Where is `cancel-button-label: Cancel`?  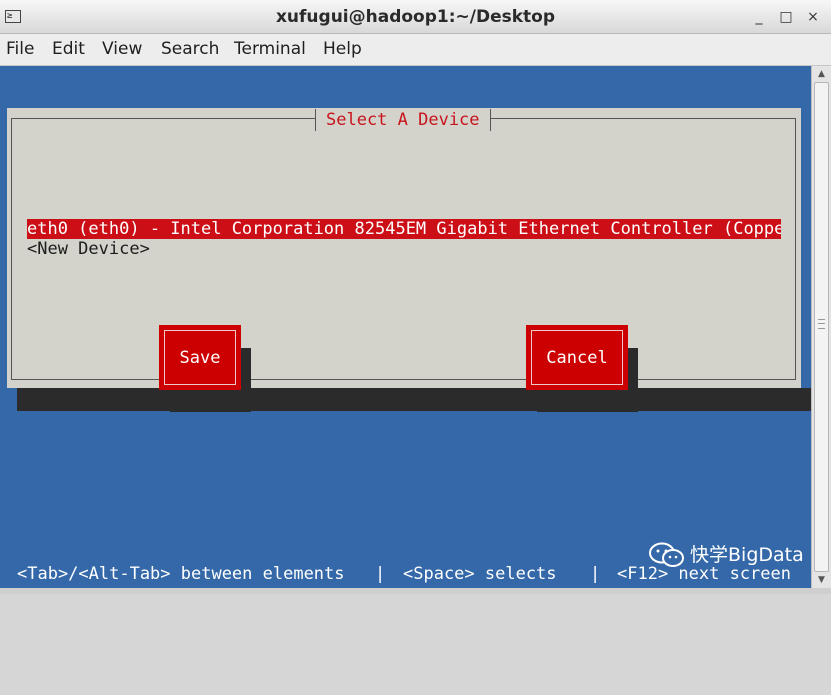
cancel-button-label: Cancel is located at coordinates (577, 357).